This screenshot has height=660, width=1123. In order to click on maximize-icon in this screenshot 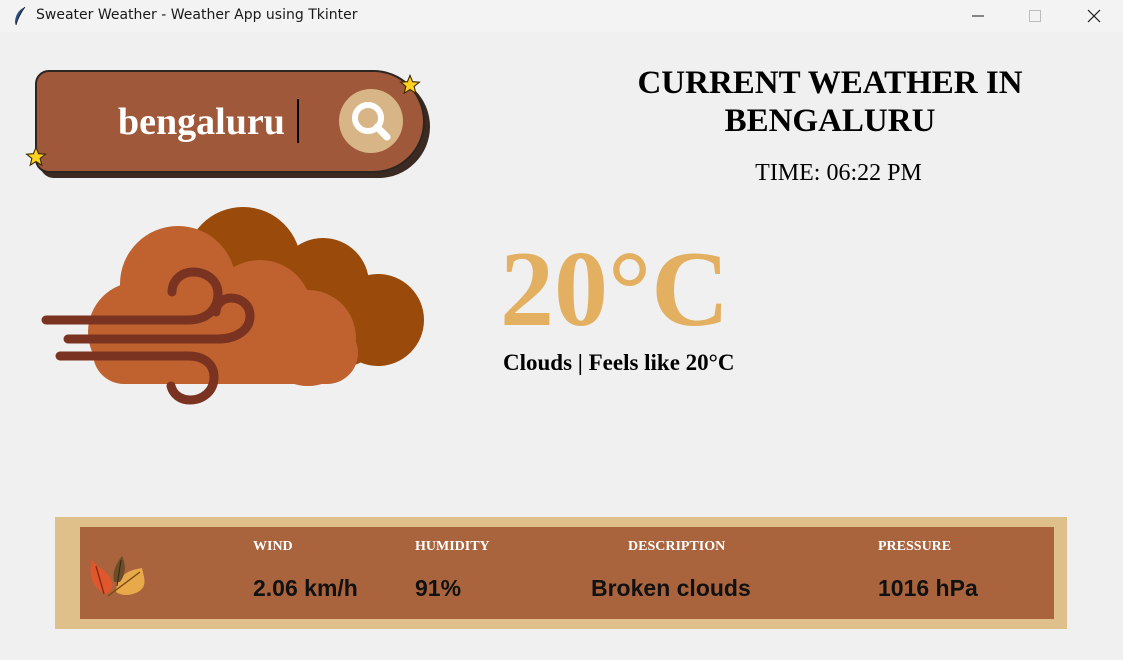, I will do `click(1035, 16)`.